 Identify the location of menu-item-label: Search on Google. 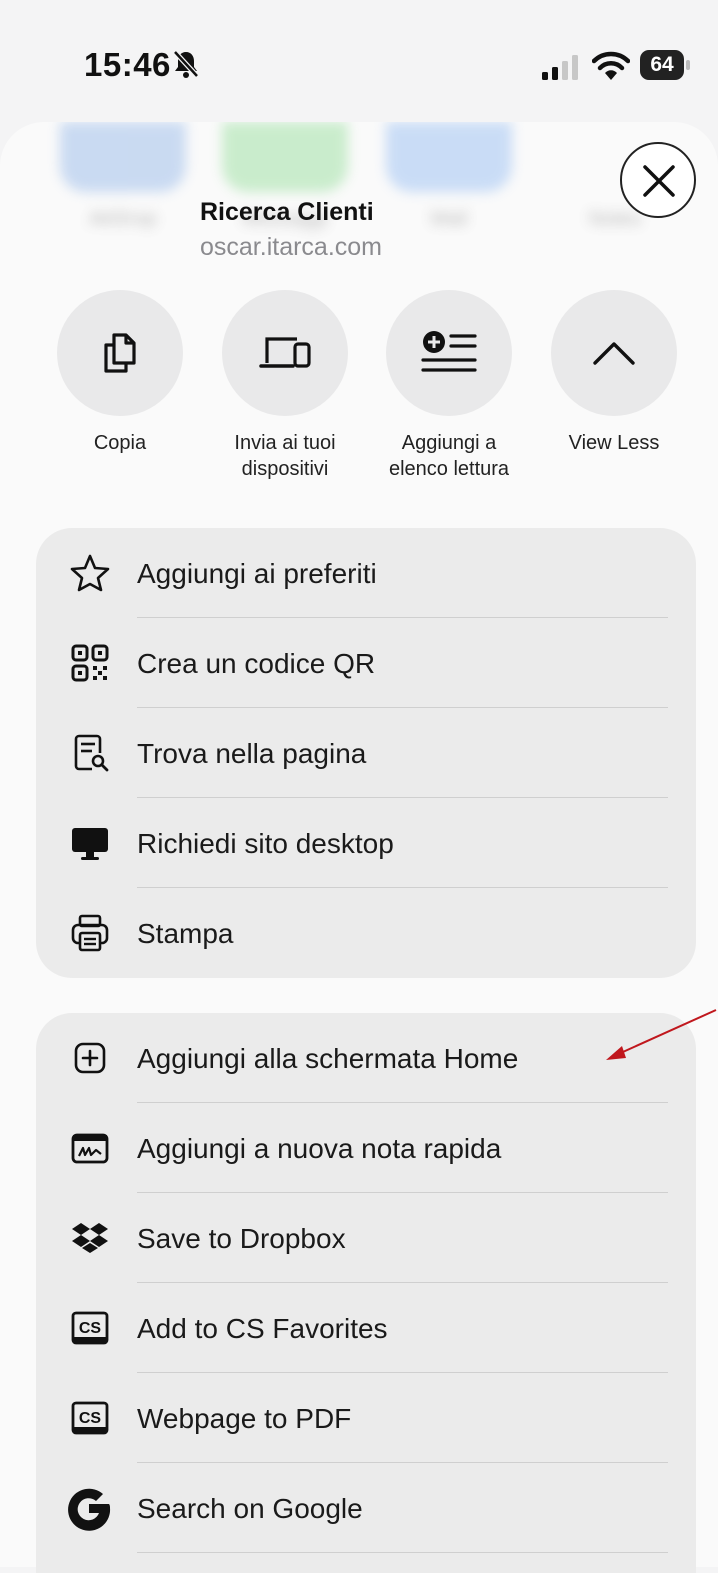
(250, 1508).